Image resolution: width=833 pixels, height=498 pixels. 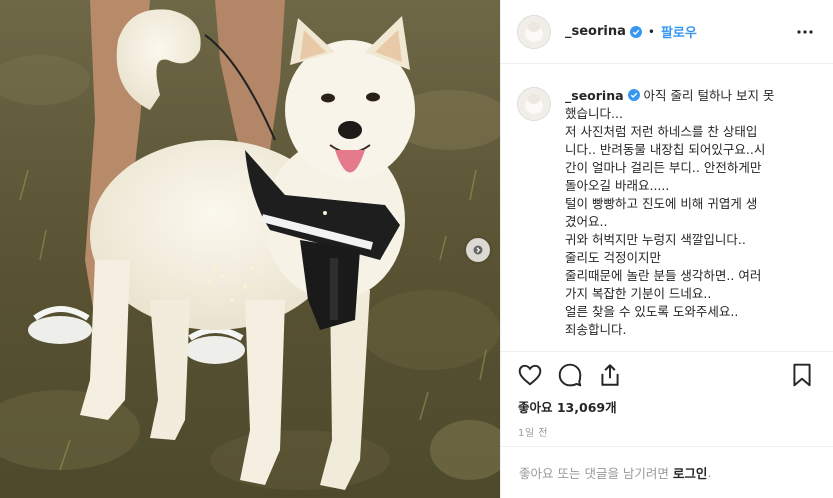 I want to click on caption-line: 겼어요.., so click(x=586, y=221).